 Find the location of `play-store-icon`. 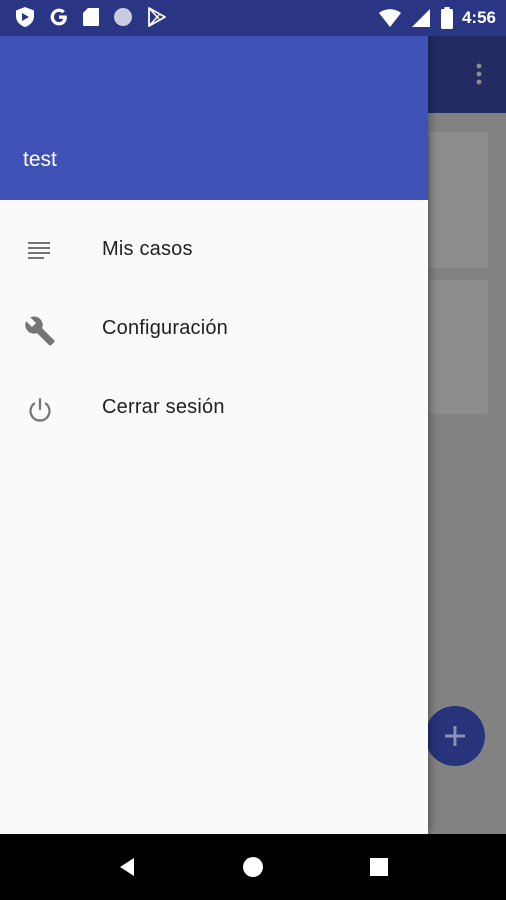

play-store-icon is located at coordinates (157, 17).